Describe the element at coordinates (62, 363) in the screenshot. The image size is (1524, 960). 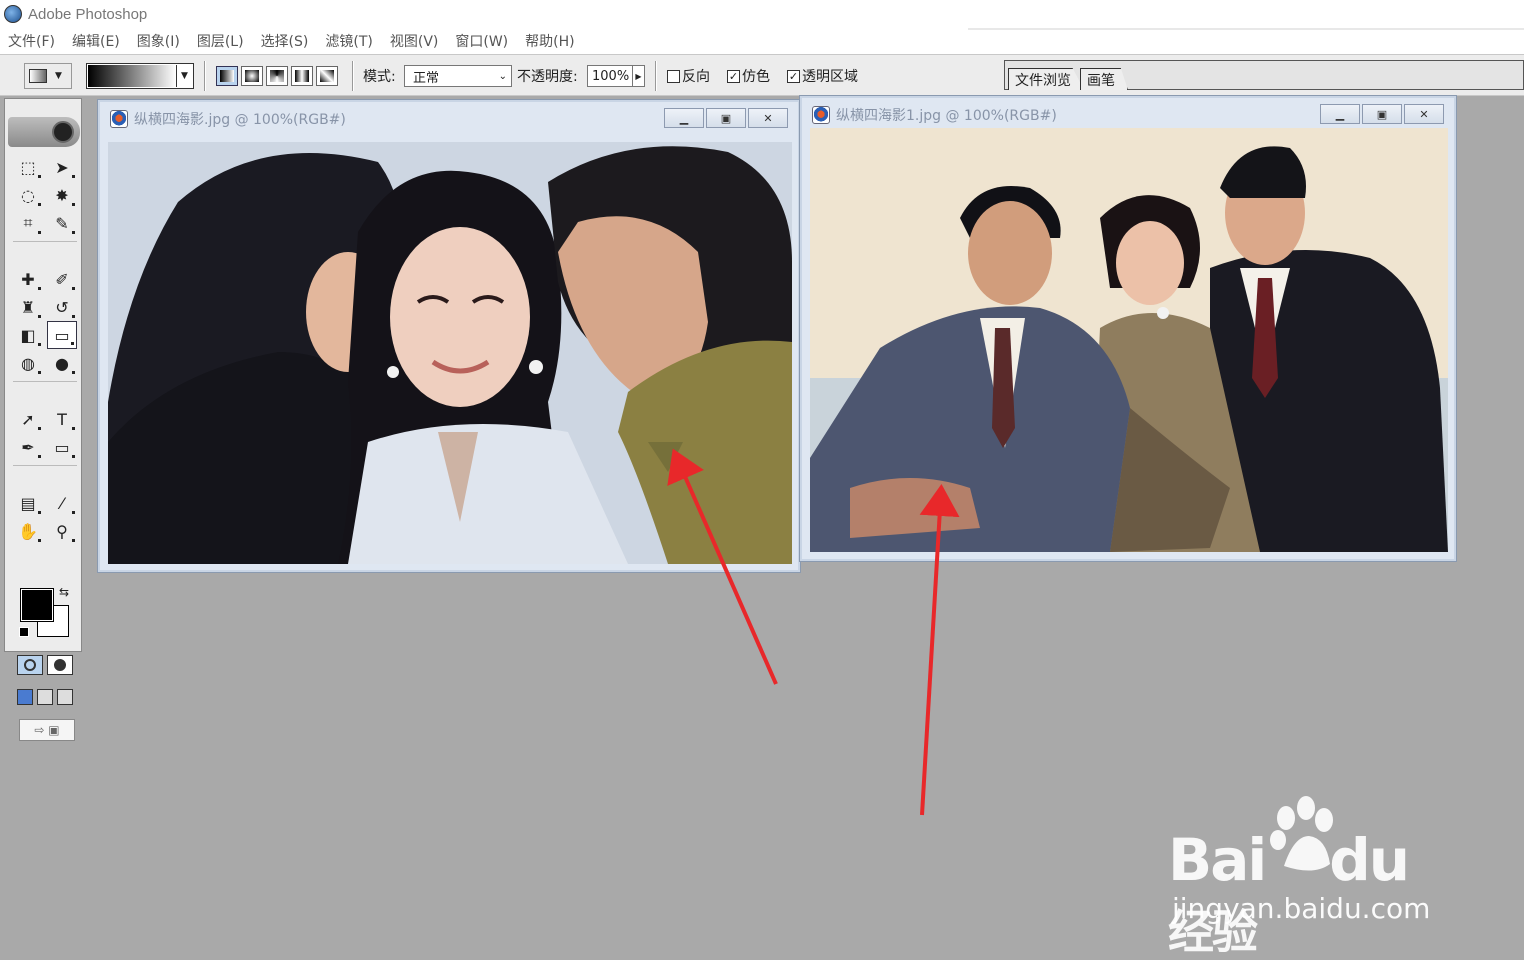
I see `dodge-tool-icon: ●` at that location.